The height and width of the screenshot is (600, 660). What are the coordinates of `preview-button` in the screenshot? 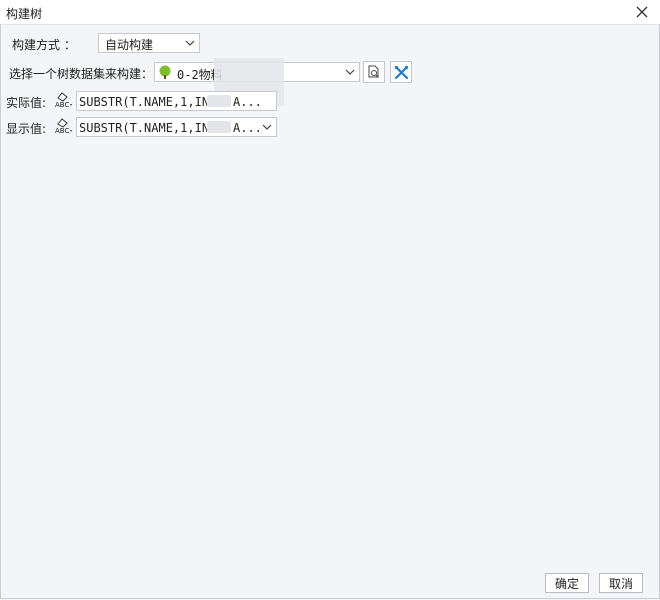 It's located at (374, 72).